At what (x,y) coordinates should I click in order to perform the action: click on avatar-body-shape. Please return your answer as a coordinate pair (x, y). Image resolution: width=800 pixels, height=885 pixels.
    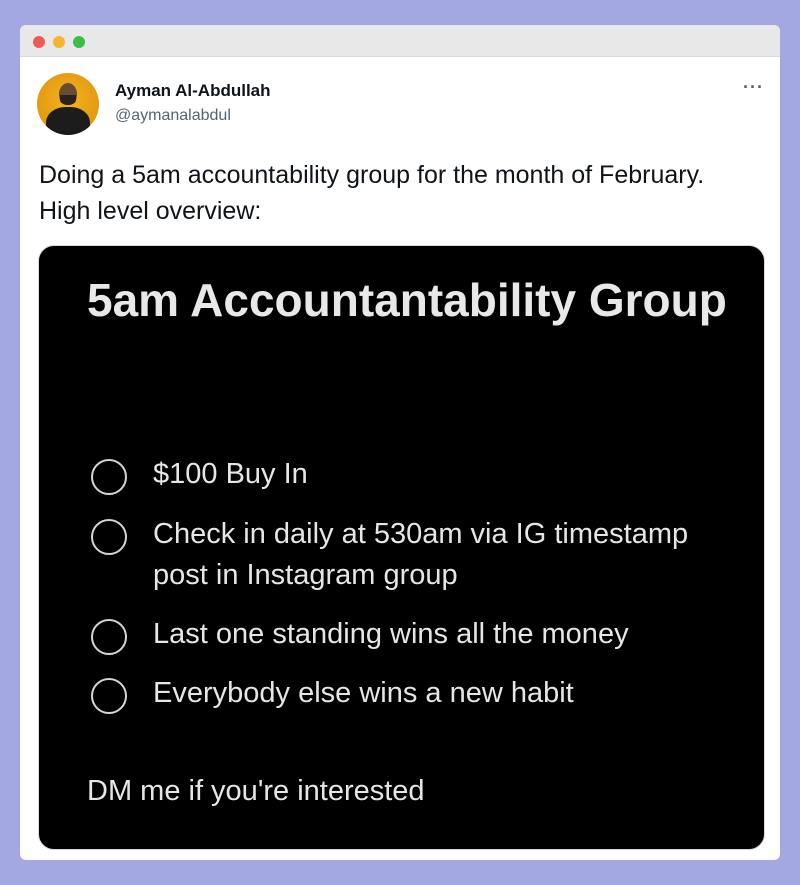
    Looking at the image, I should click on (68, 121).